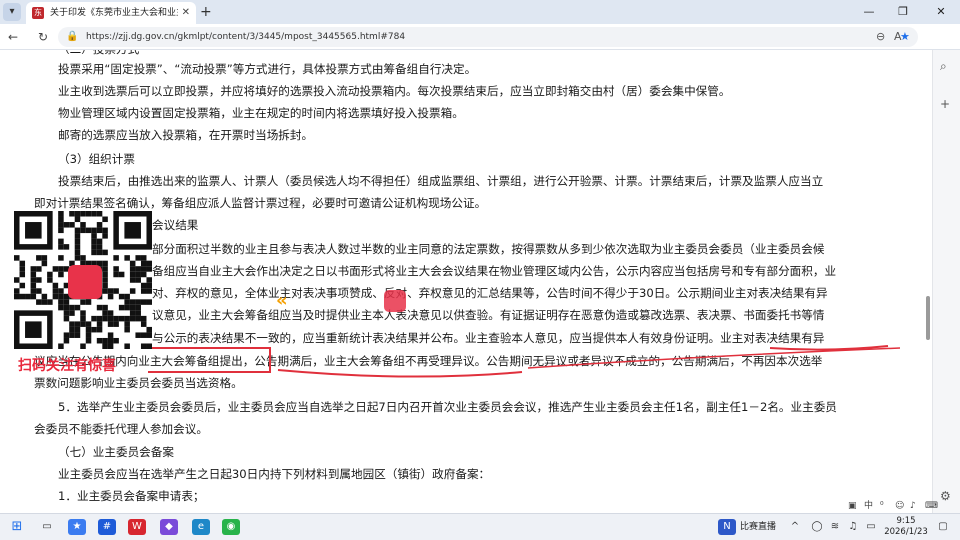 This screenshot has width=960, height=540. Describe the element at coordinates (107, 527) in the screenshot. I see `app-icon: #` at that location.